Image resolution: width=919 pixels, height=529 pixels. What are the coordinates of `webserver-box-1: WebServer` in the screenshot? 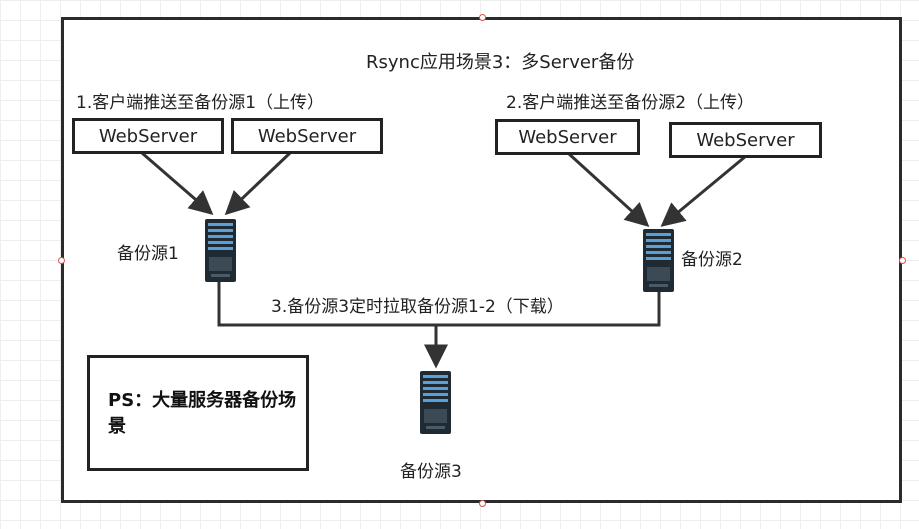 It's located at (148, 136).